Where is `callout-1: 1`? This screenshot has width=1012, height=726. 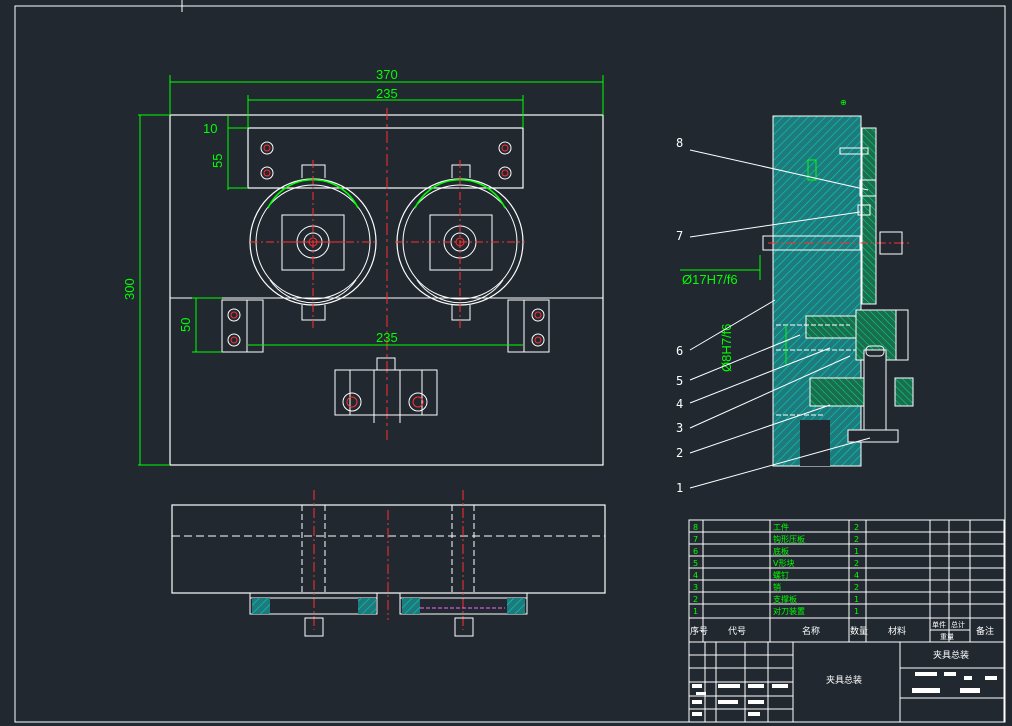
callout-1: 1 is located at coordinates (679, 488).